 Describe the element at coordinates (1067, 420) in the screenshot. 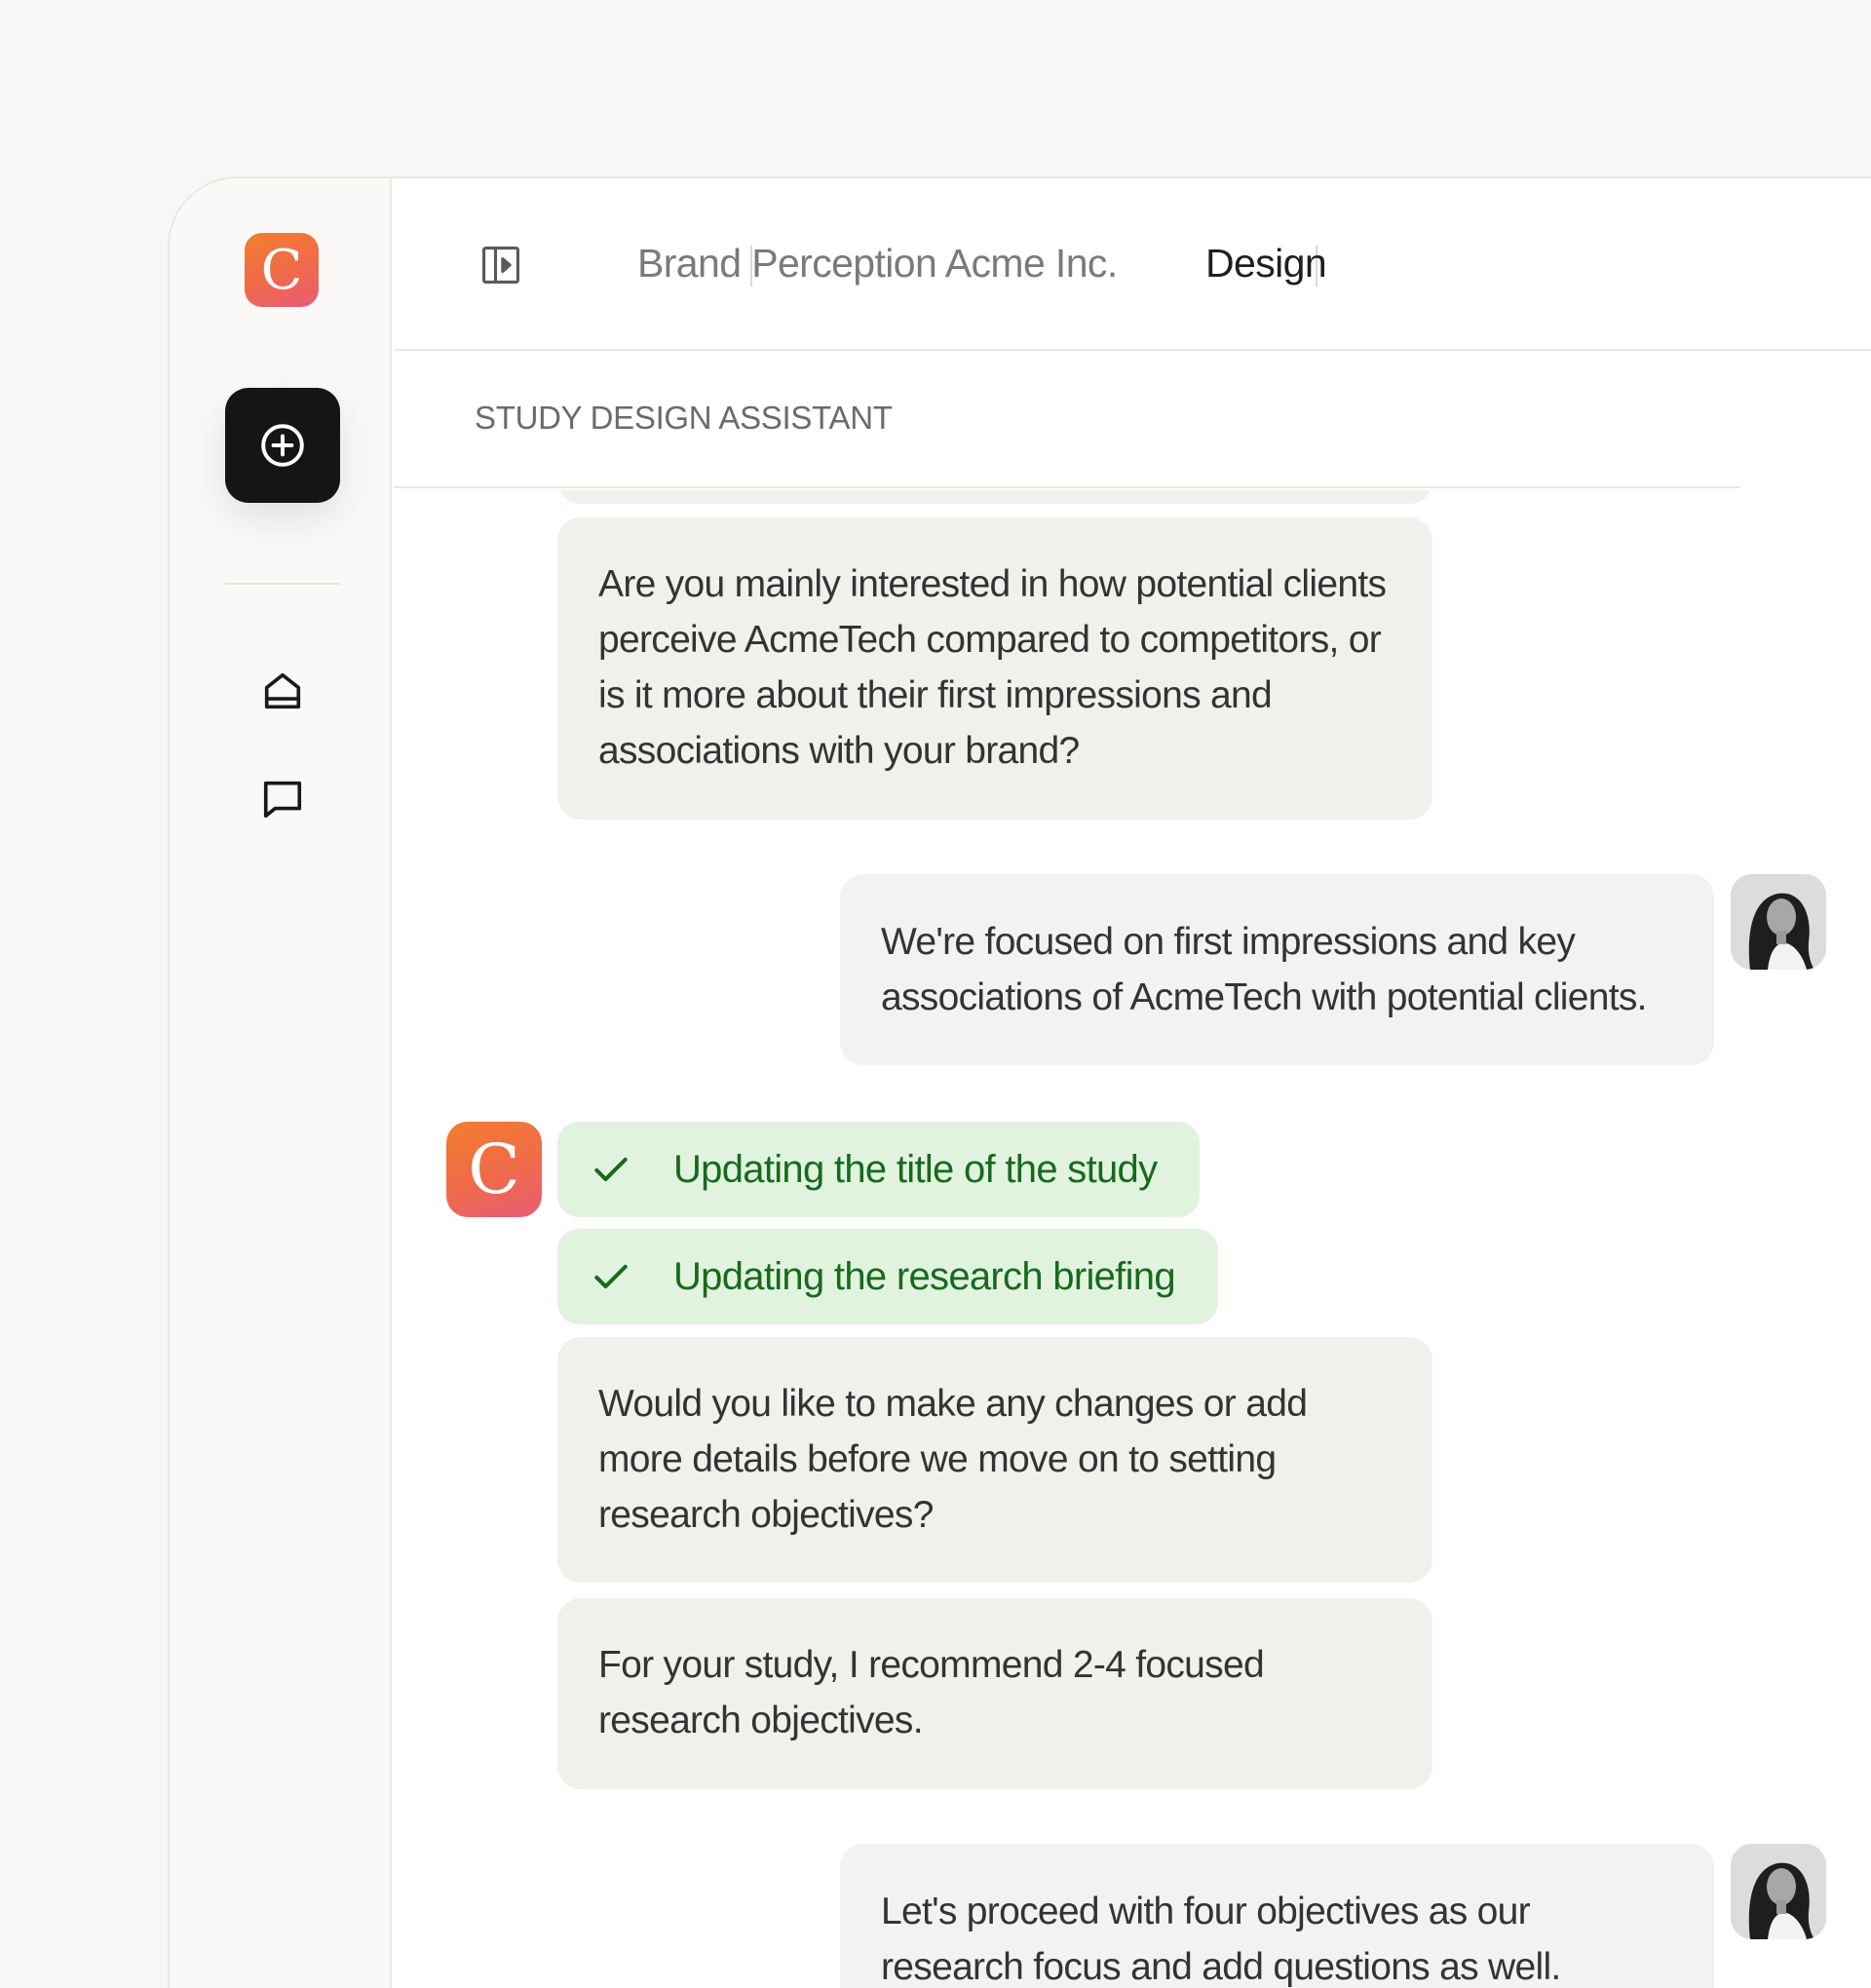

I see `assistant-header: STUDY DESIGN ASSISTANT` at that location.